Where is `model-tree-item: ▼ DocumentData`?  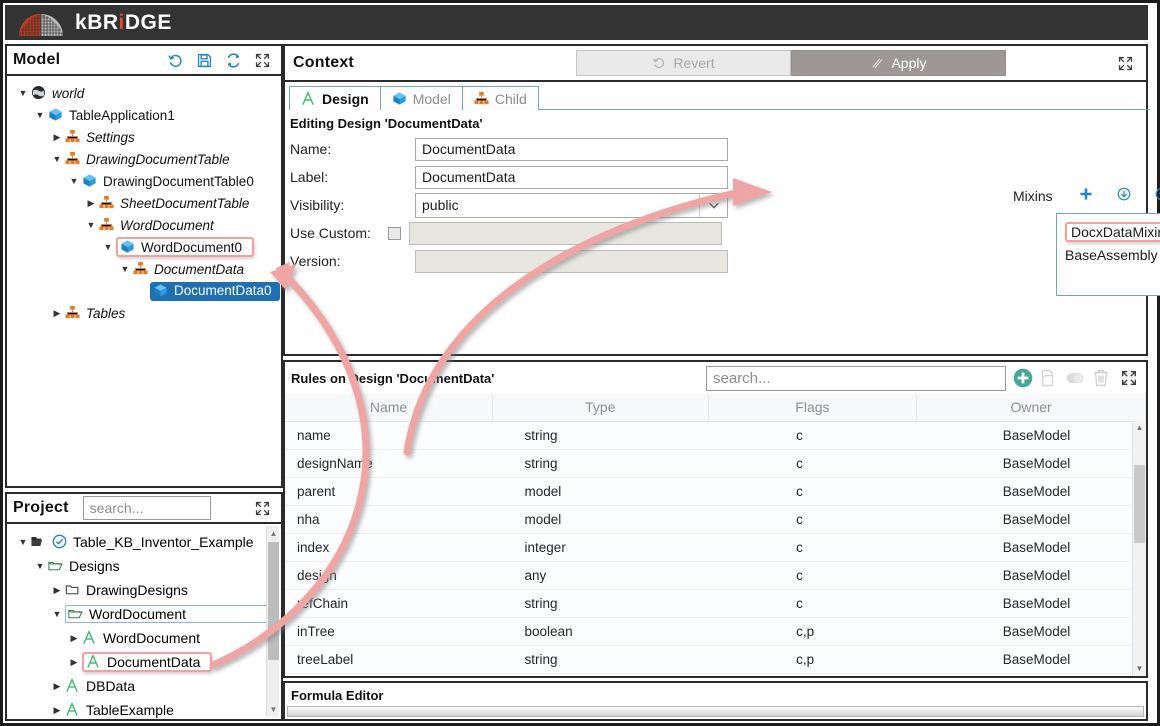 model-tree-item: ▼ DocumentData is located at coordinates (144, 269).